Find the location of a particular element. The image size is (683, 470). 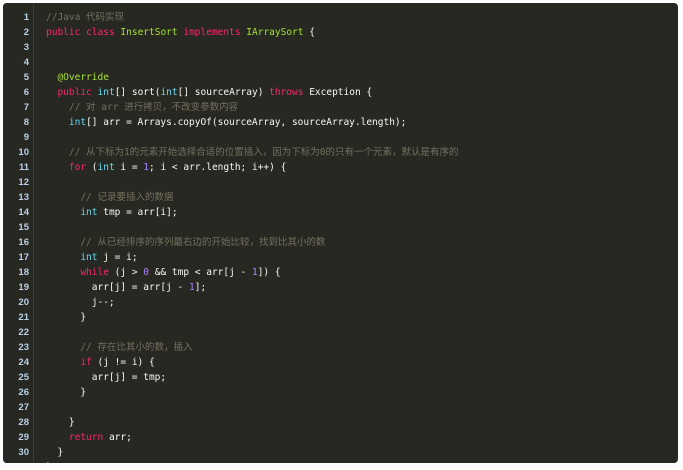

code-token: [] sort( is located at coordinates (137, 92).